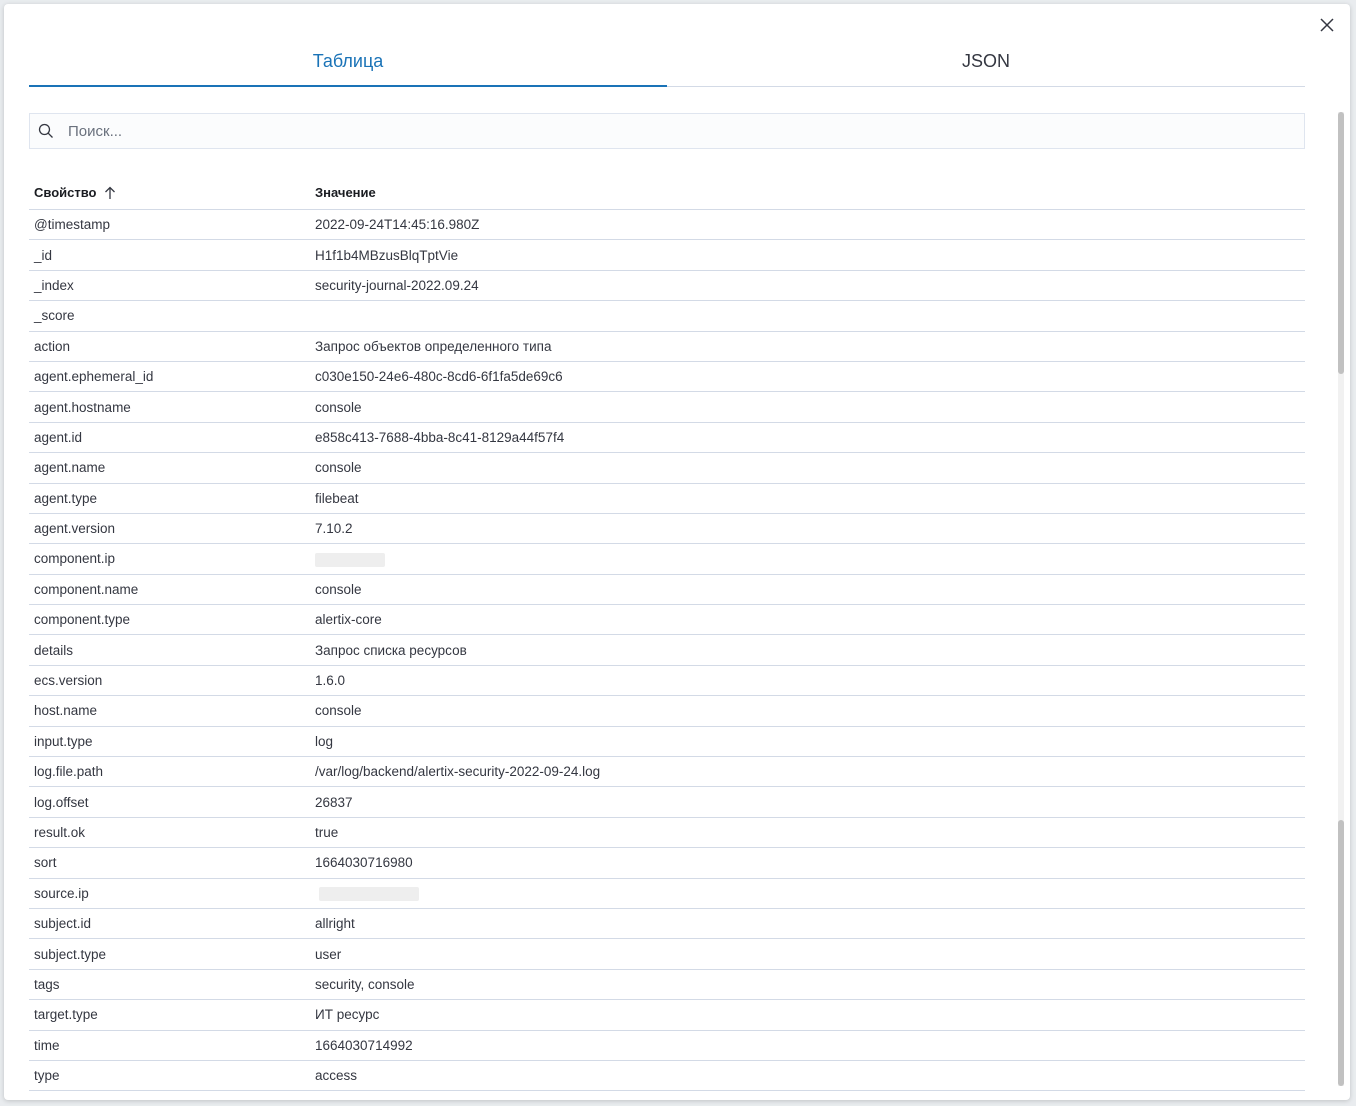 Image resolution: width=1356 pixels, height=1106 pixels. I want to click on table-row: action Запрос объектов определенного типа, so click(667, 346).